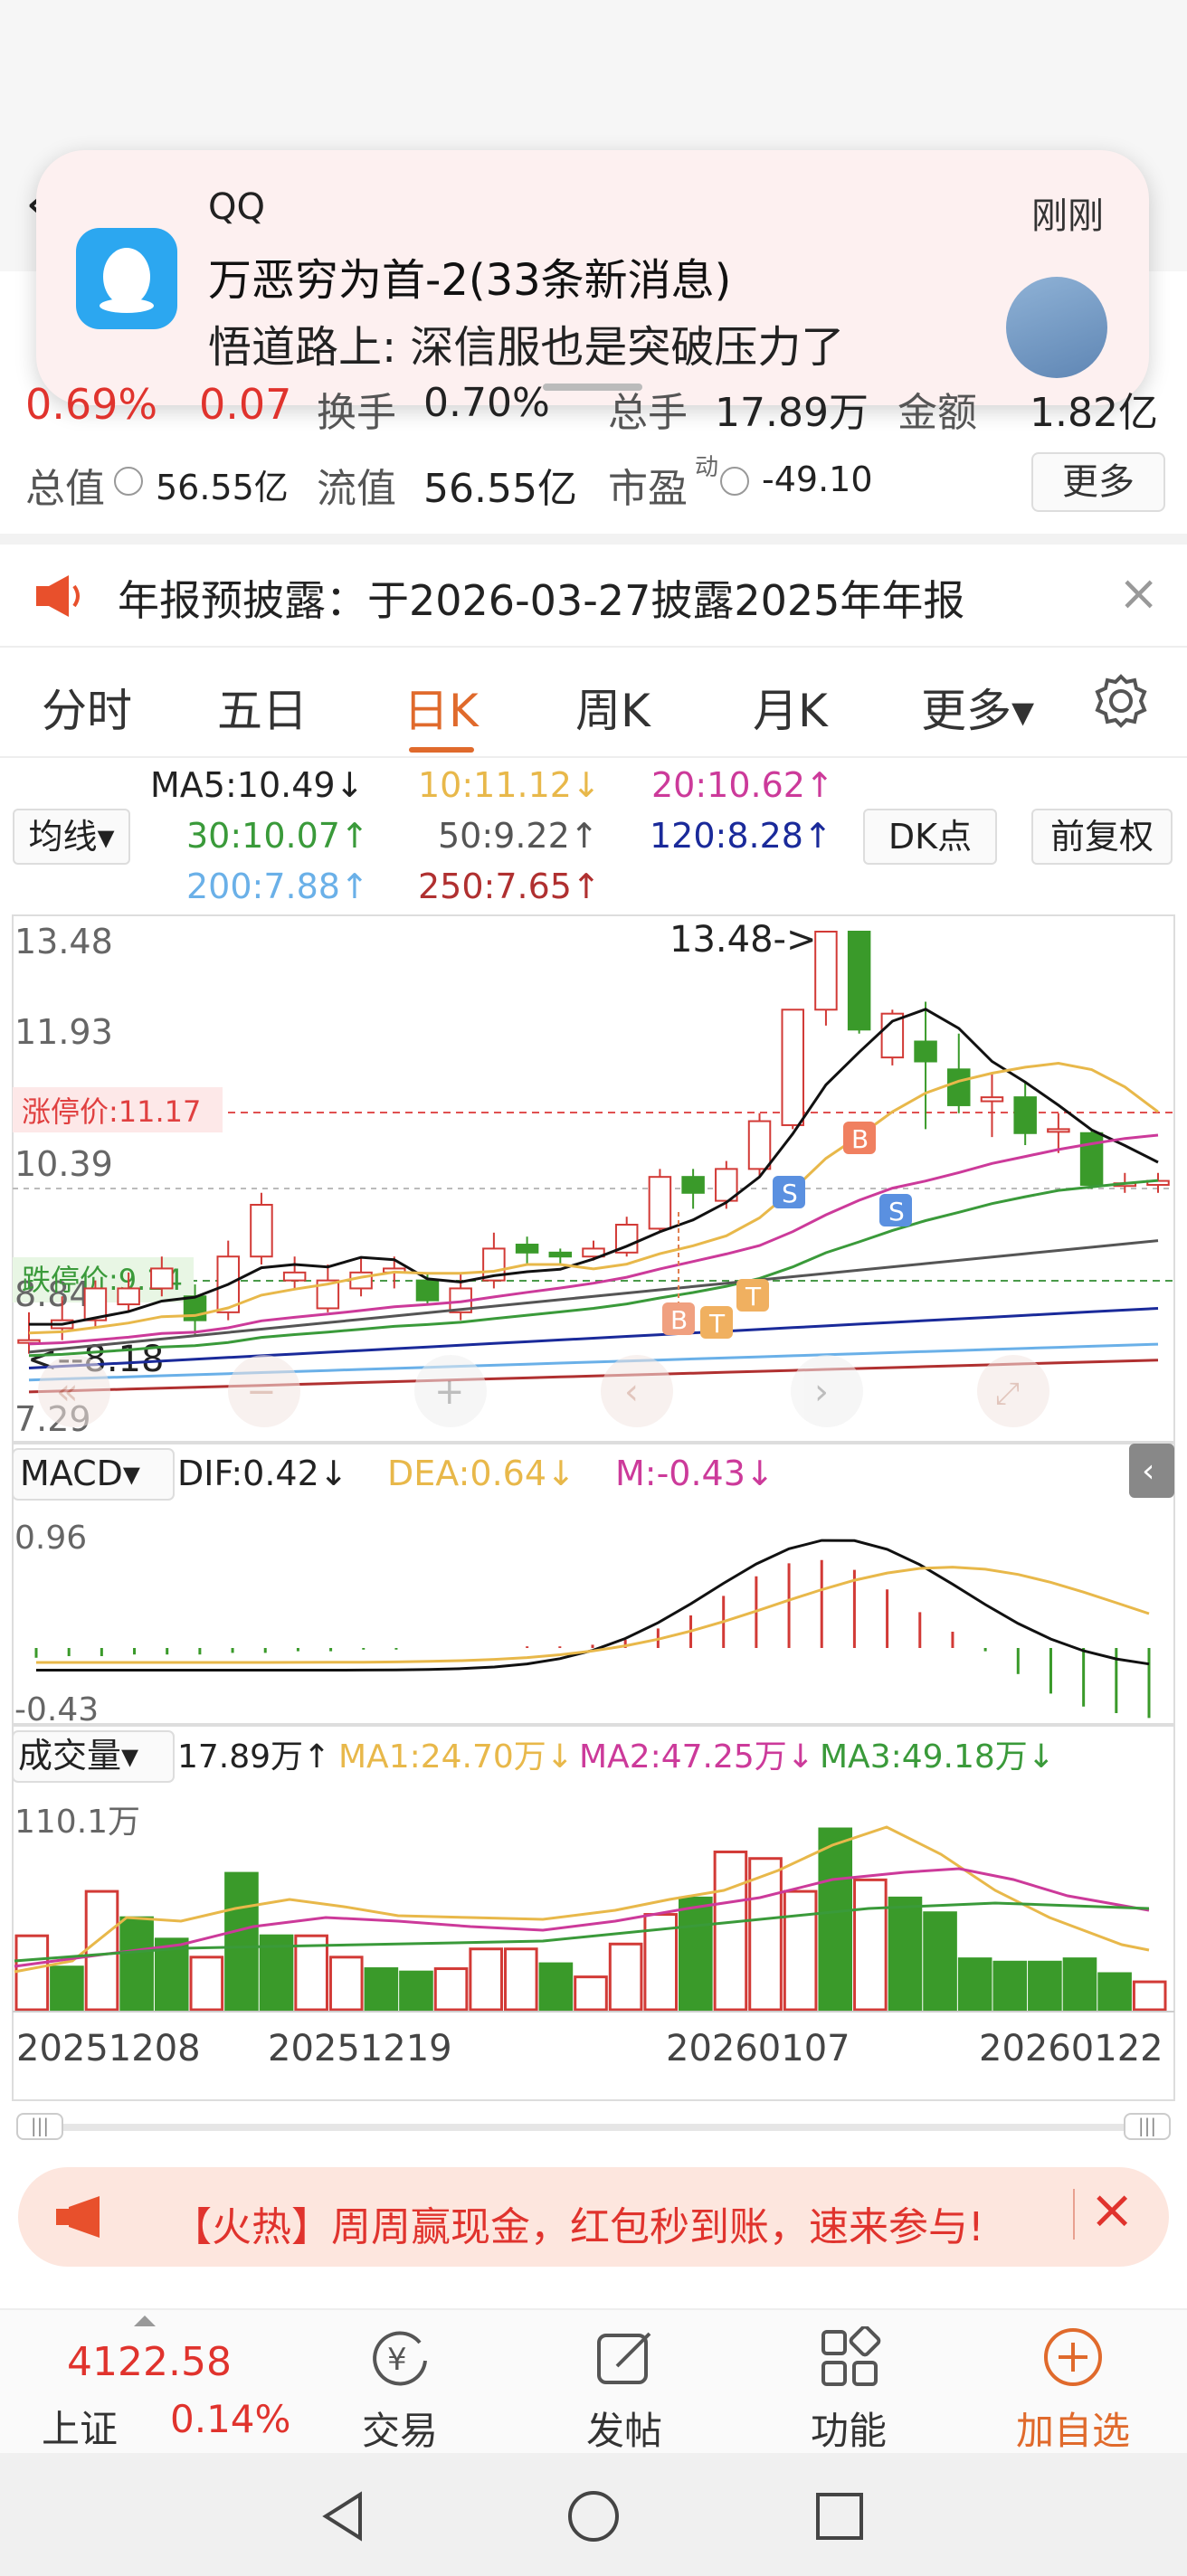 The image size is (1187, 2576). I want to click on tab-more: 更多▾, so click(977, 707).